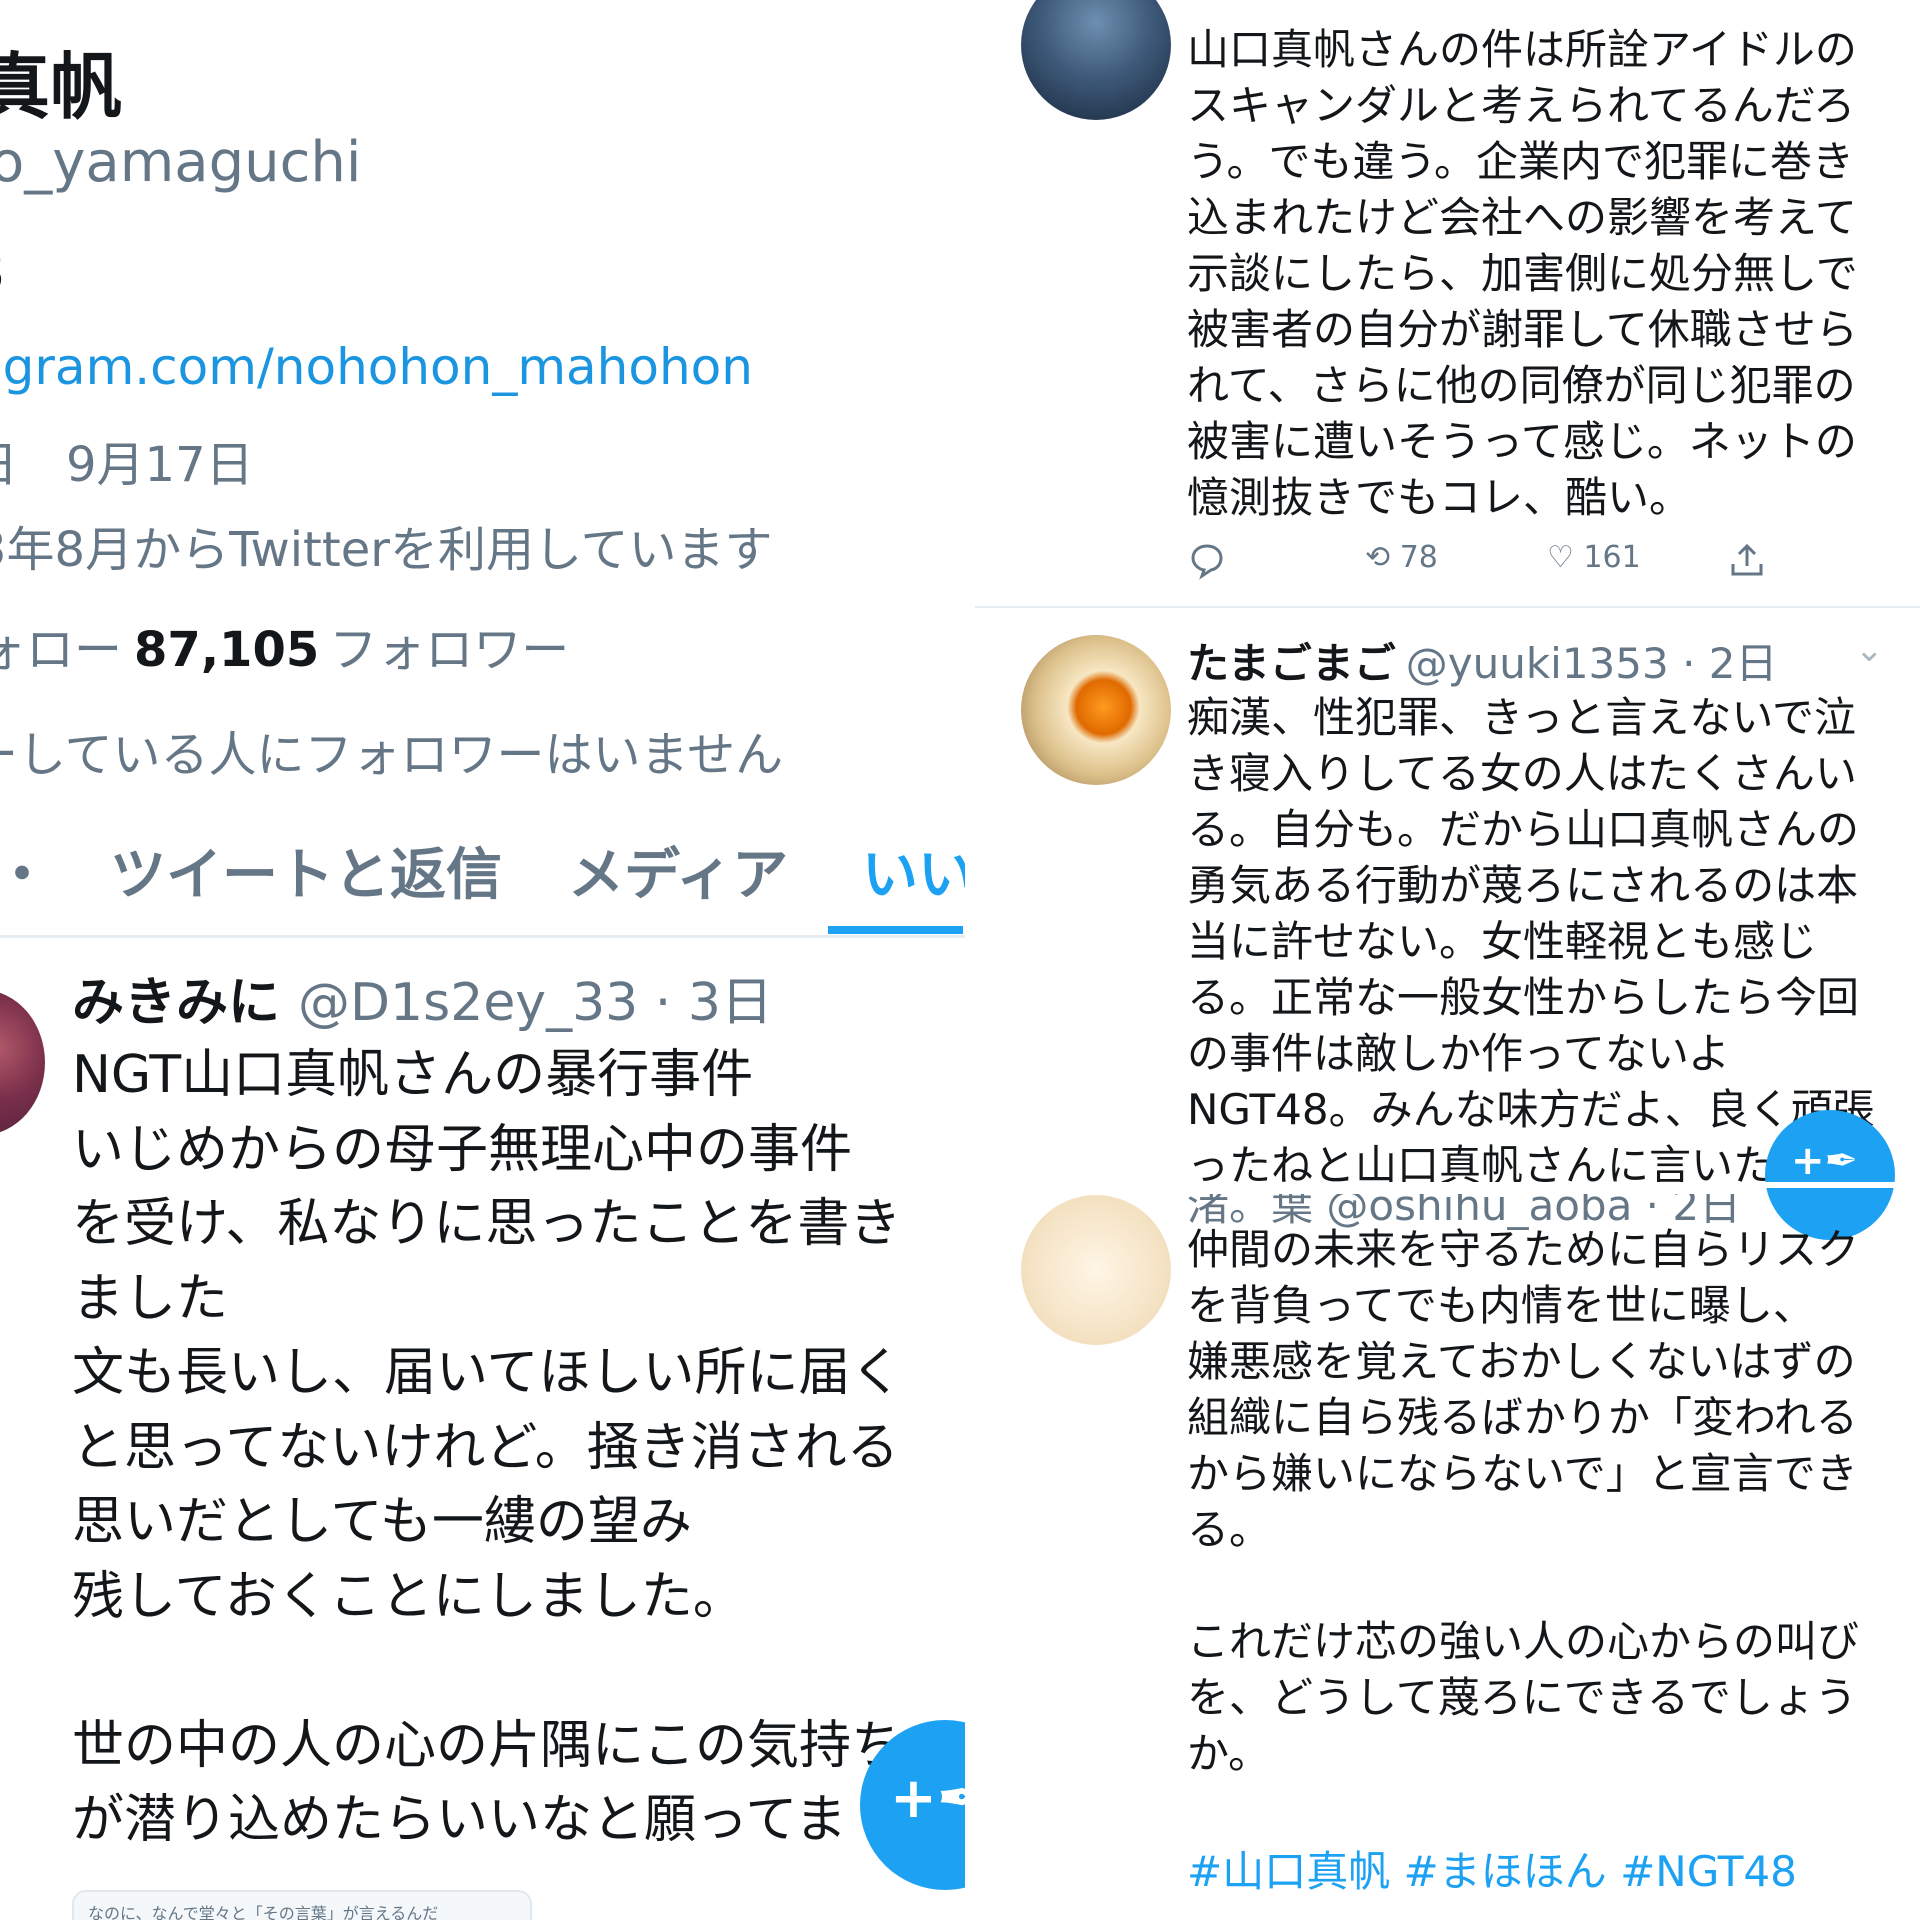 The image size is (1920, 1920). I want to click on tweet-header: たまごまご @yuuki1353 · 2日, so click(1482, 660).